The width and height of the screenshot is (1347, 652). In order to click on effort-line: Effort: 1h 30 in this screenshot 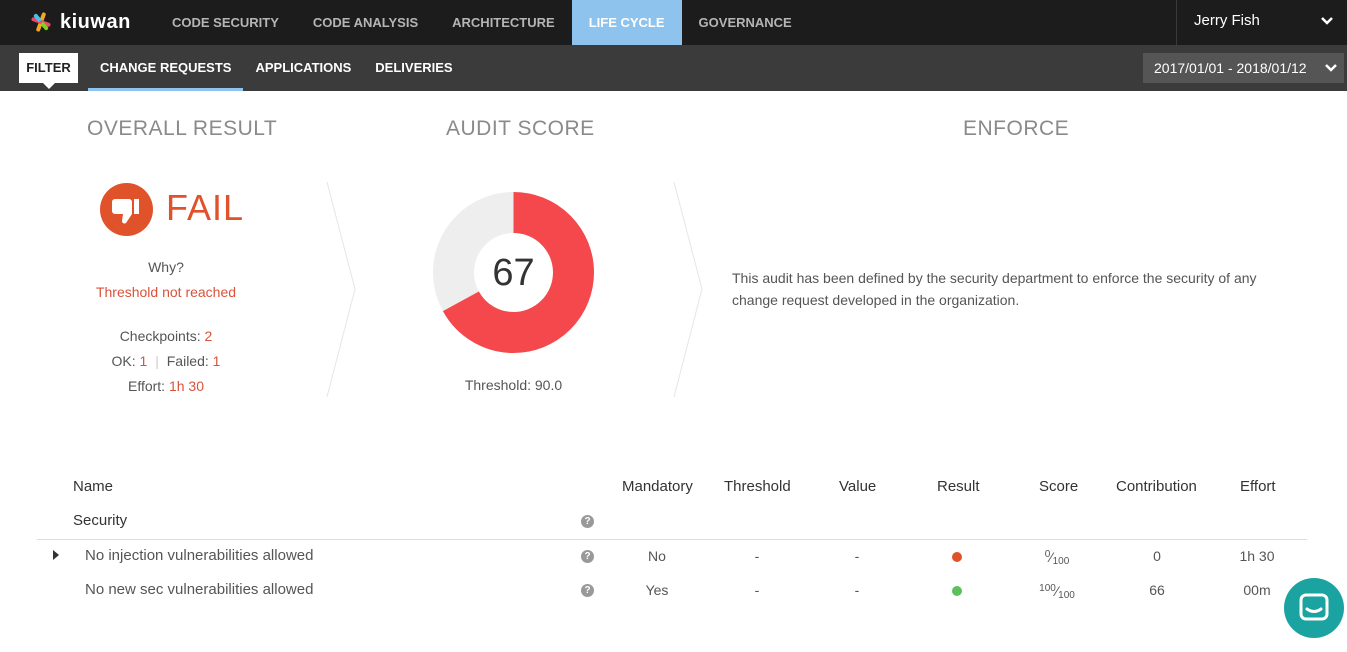, I will do `click(166, 386)`.